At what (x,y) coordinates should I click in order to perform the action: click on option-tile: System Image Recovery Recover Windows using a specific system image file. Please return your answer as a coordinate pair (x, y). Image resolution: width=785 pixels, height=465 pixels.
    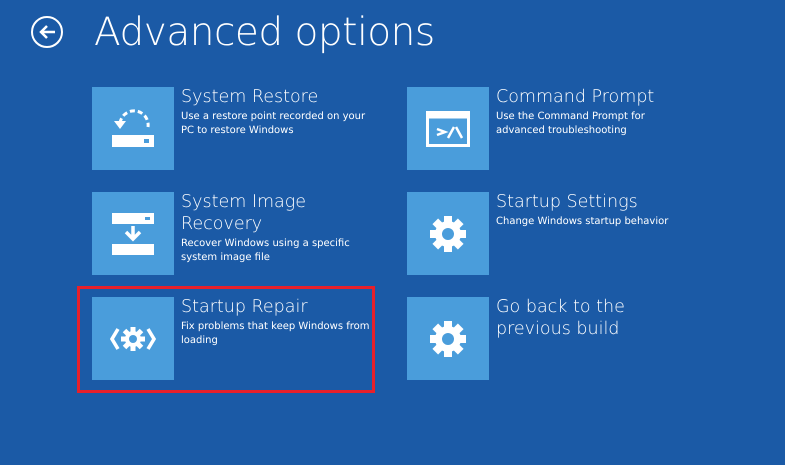
    Looking at the image, I should click on (237, 233).